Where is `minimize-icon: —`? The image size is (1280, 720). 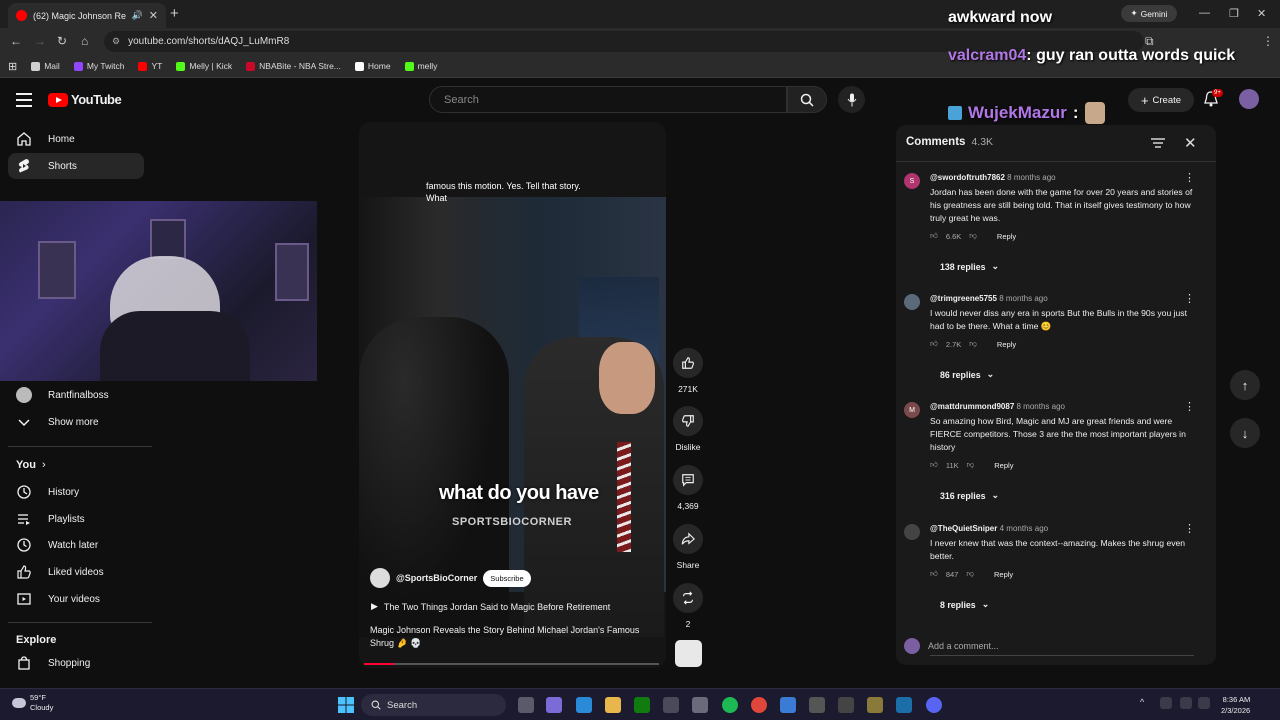 minimize-icon: — is located at coordinates (1204, 13).